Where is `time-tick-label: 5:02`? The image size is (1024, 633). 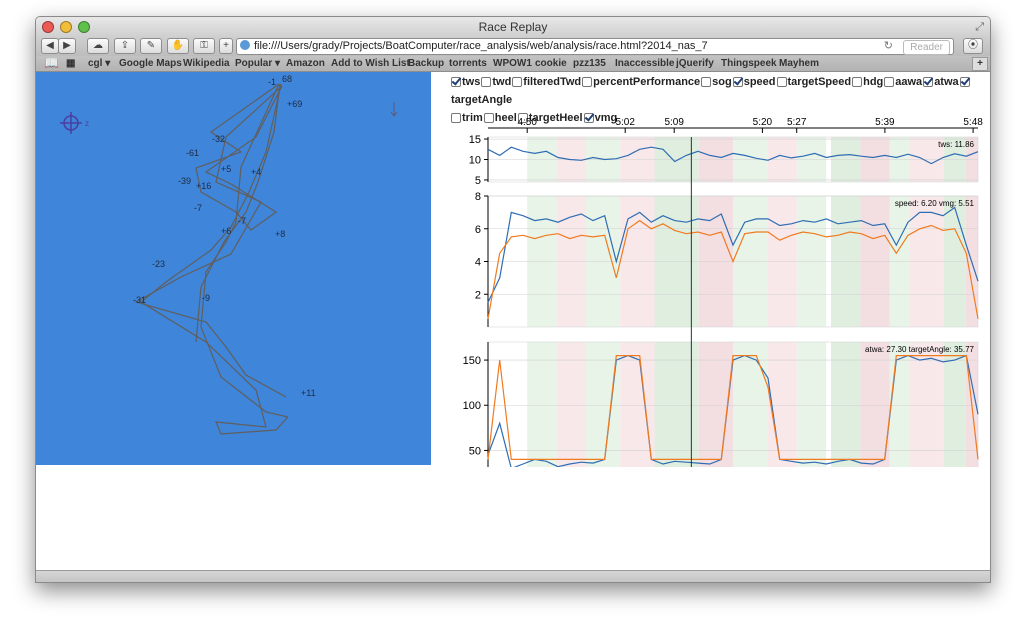
time-tick-label: 5:02 is located at coordinates (625, 122).